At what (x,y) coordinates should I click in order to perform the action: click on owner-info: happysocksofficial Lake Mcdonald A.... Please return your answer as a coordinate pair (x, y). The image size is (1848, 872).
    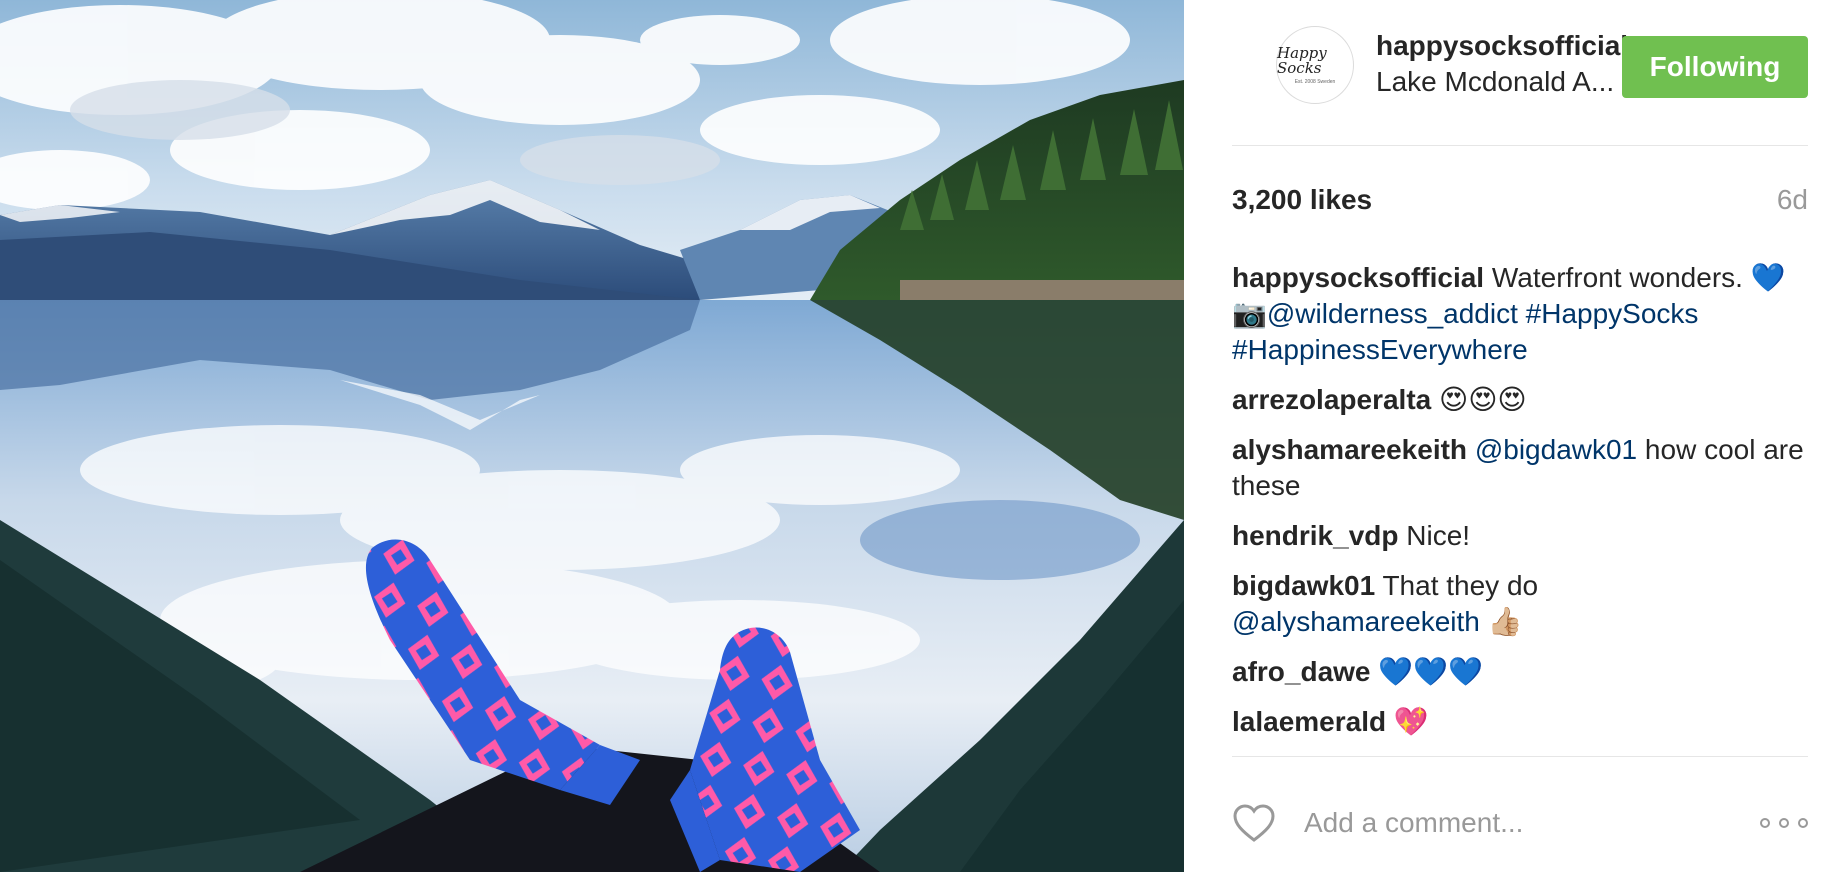
    Looking at the image, I should click on (1502, 64).